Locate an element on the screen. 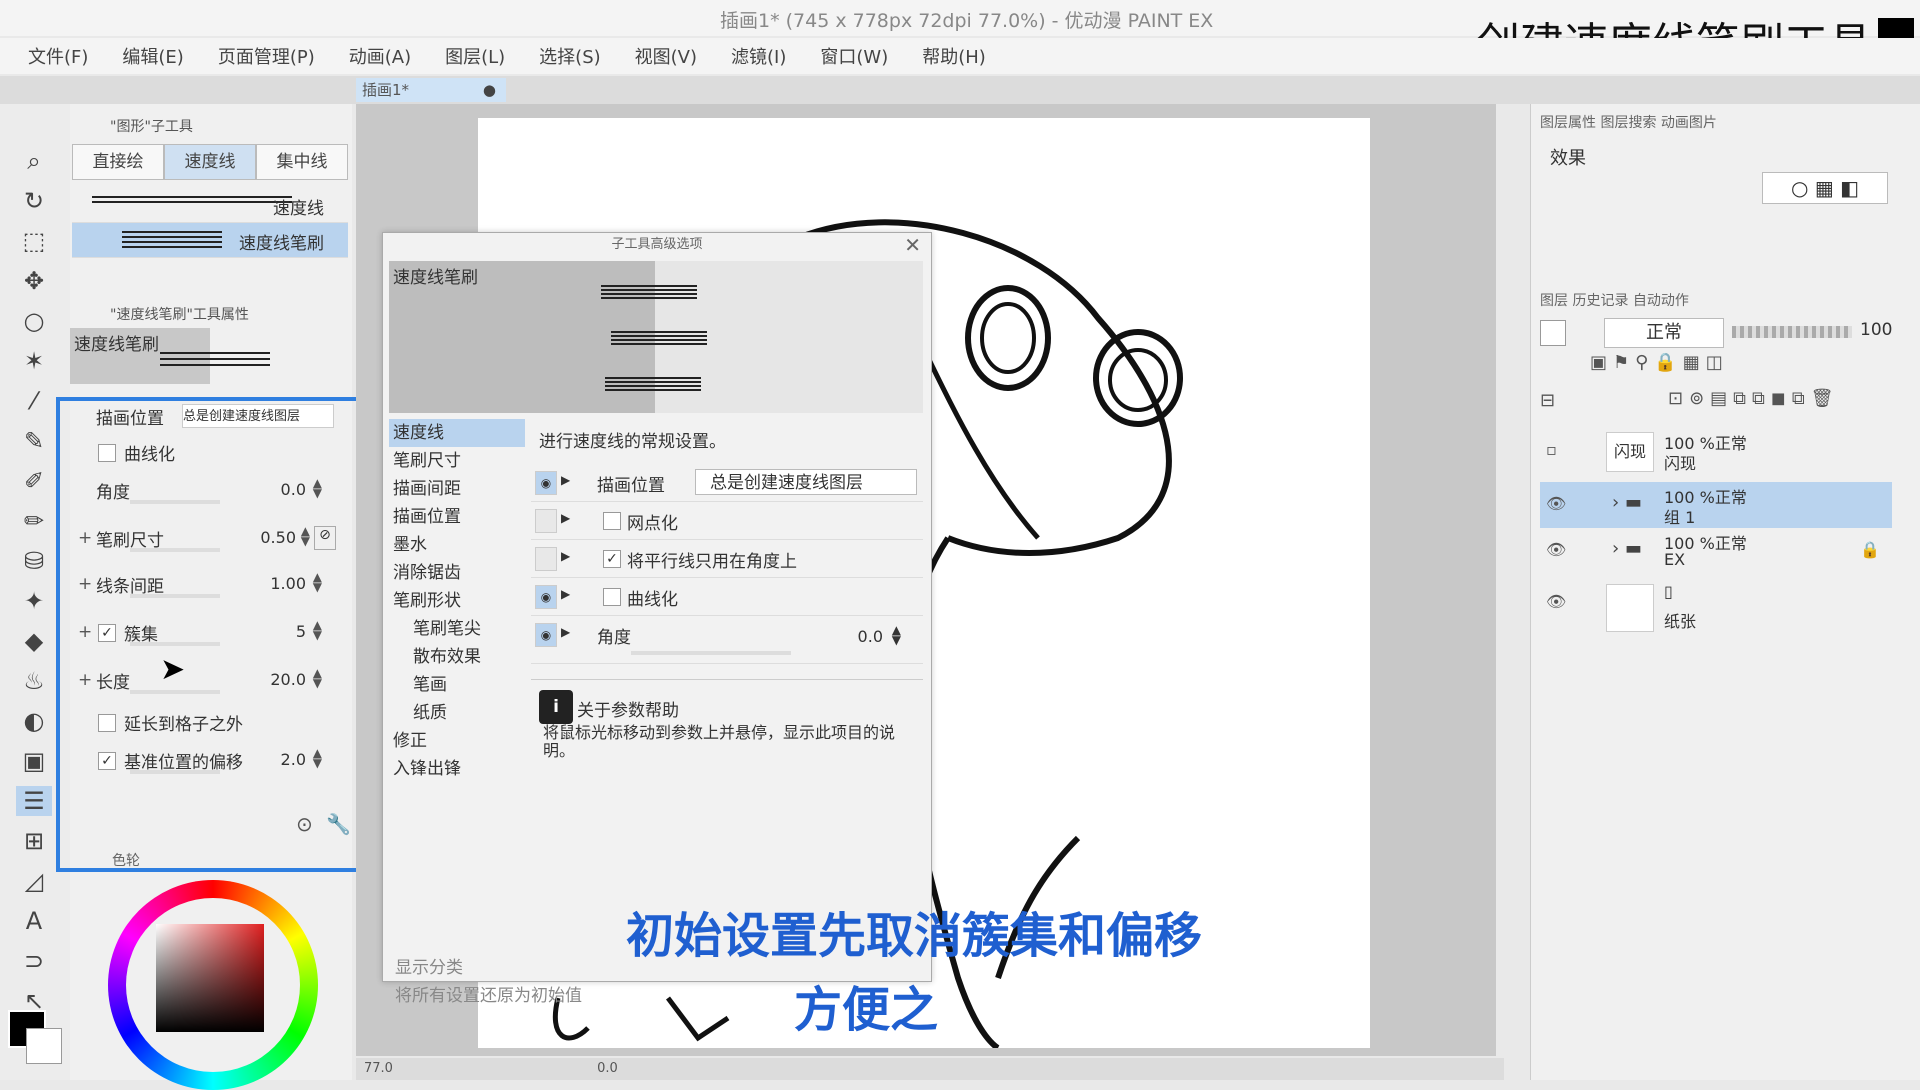 This screenshot has height=1090, width=1920. layer-thumbnail: 闪现 is located at coordinates (1630, 452).